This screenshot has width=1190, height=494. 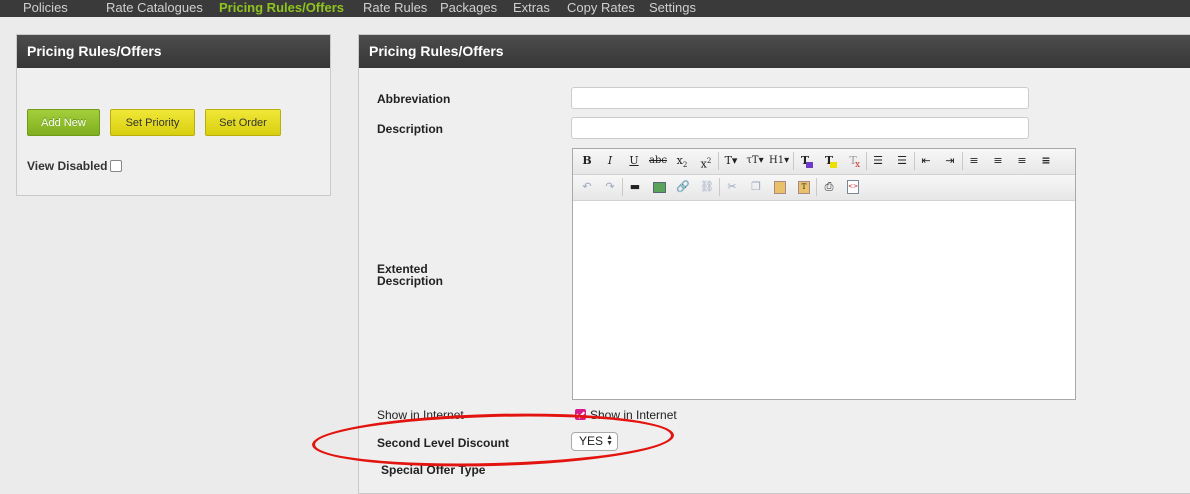 I want to click on show-in-internet-label: Show in Internet, so click(x=420, y=415).